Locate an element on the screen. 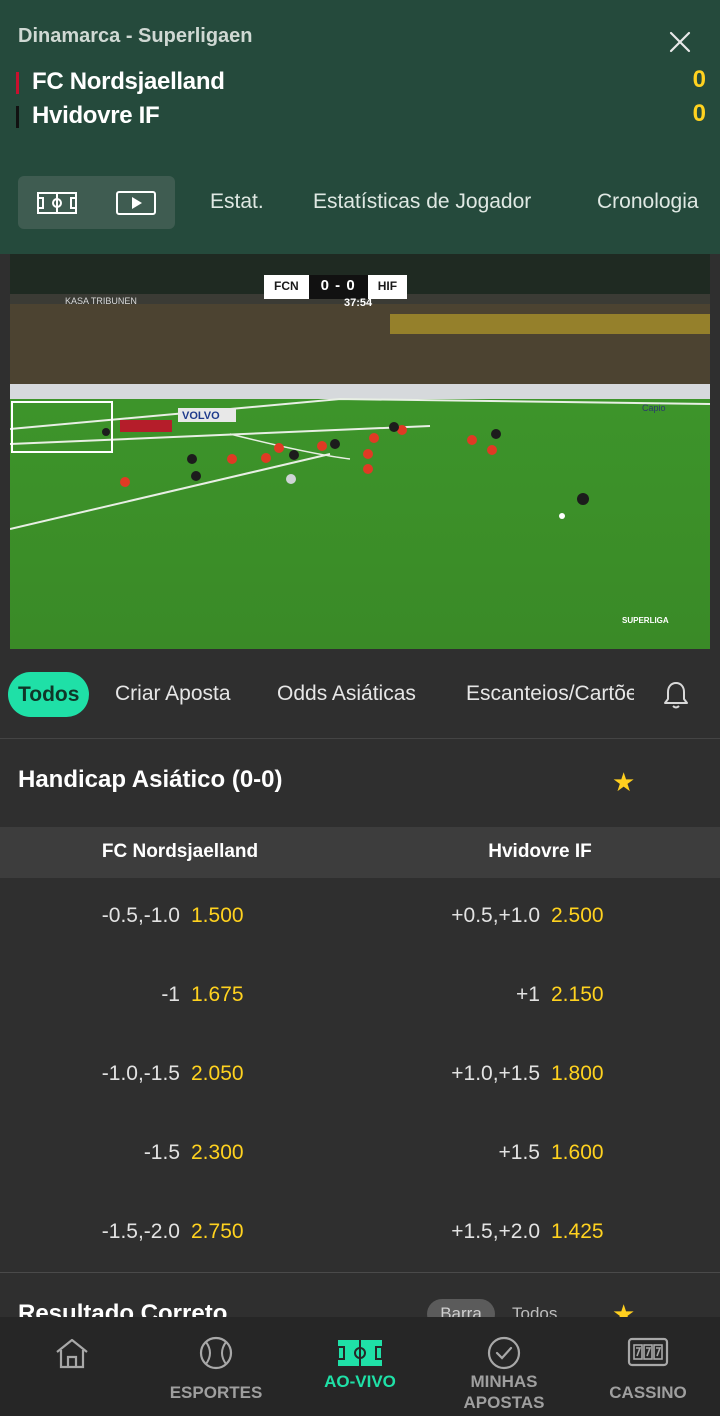 This screenshot has width=720, height=1416. nav-my-bets-label-2: APOSTAS is located at coordinates (504, 1402).